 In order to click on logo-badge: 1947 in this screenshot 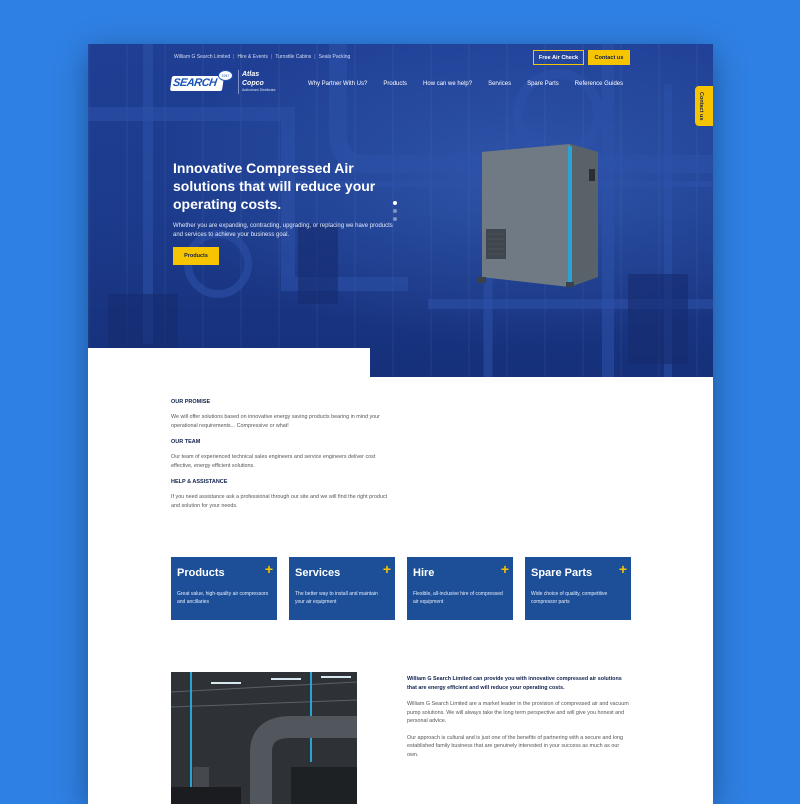, I will do `click(225, 75)`.